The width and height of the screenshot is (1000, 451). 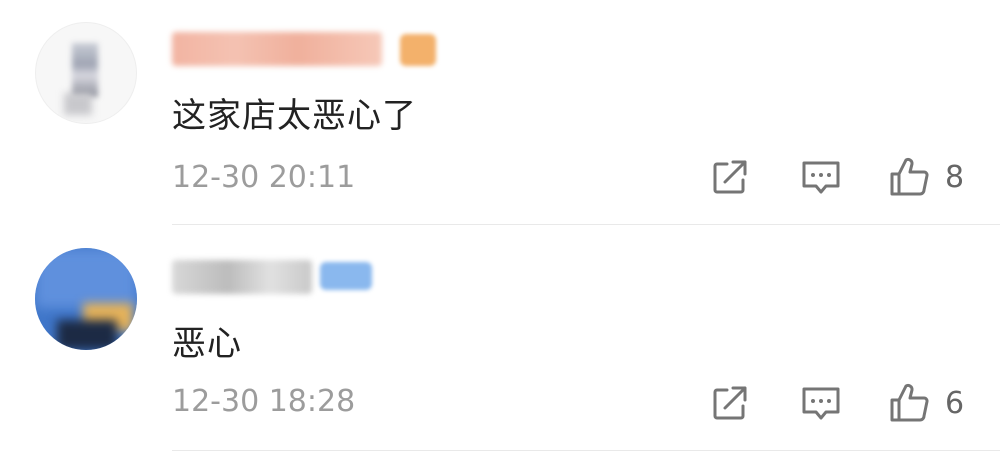 I want to click on divider, so click(x=586, y=224).